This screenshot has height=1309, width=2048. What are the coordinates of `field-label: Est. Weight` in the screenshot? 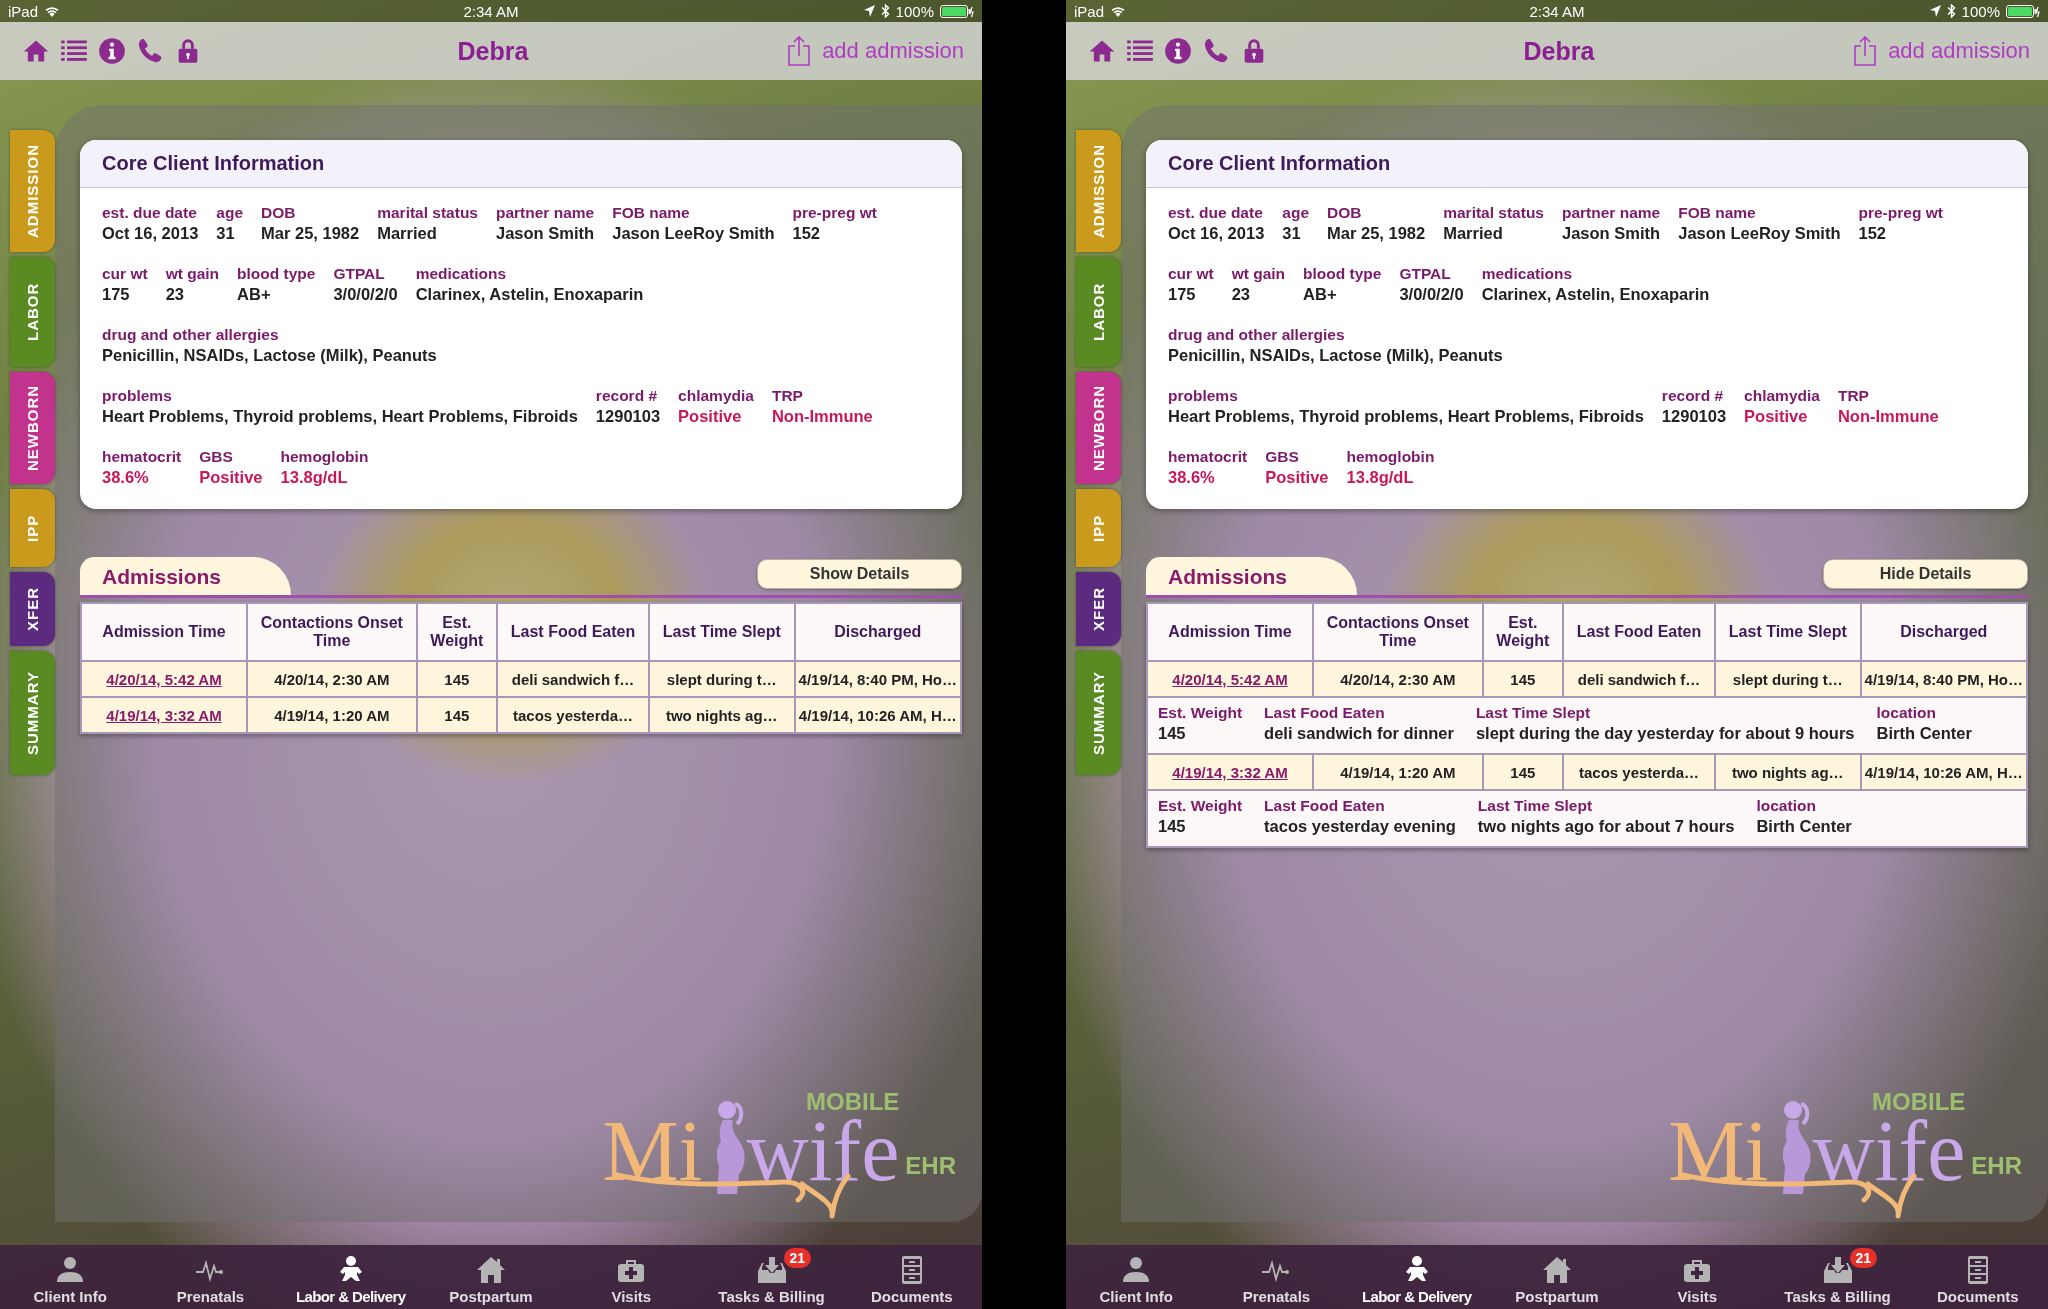 It's located at (1200, 713).